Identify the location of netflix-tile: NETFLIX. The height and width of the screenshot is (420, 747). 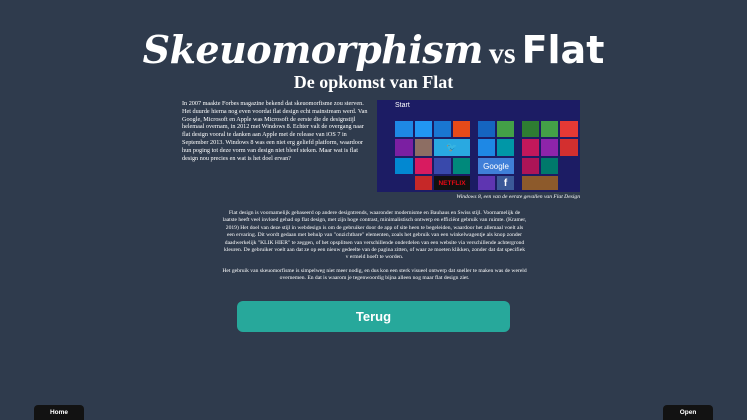
(452, 183).